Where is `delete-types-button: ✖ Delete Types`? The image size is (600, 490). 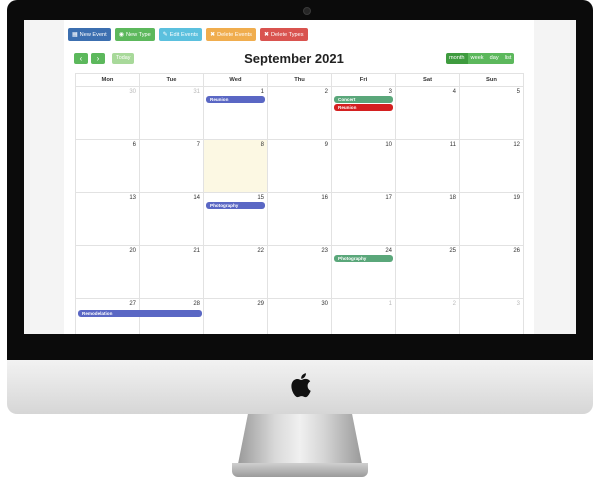 delete-types-button: ✖ Delete Types is located at coordinates (283, 34).